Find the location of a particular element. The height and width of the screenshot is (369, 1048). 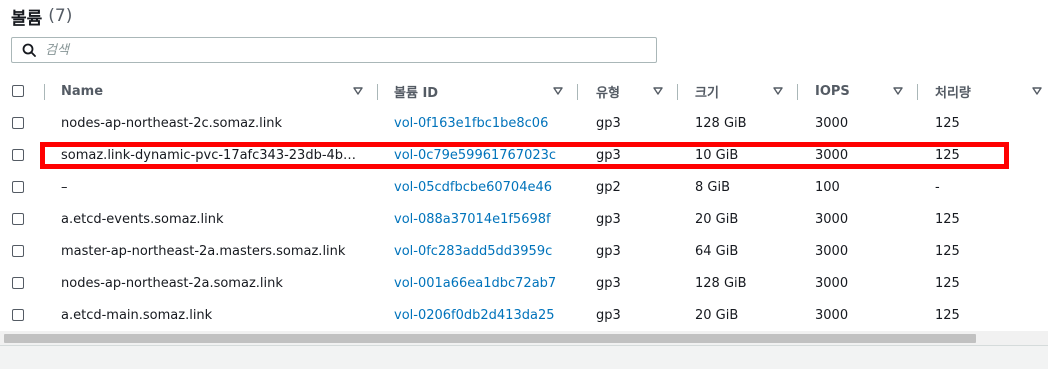

volume-throughput: - is located at coordinates (937, 187).